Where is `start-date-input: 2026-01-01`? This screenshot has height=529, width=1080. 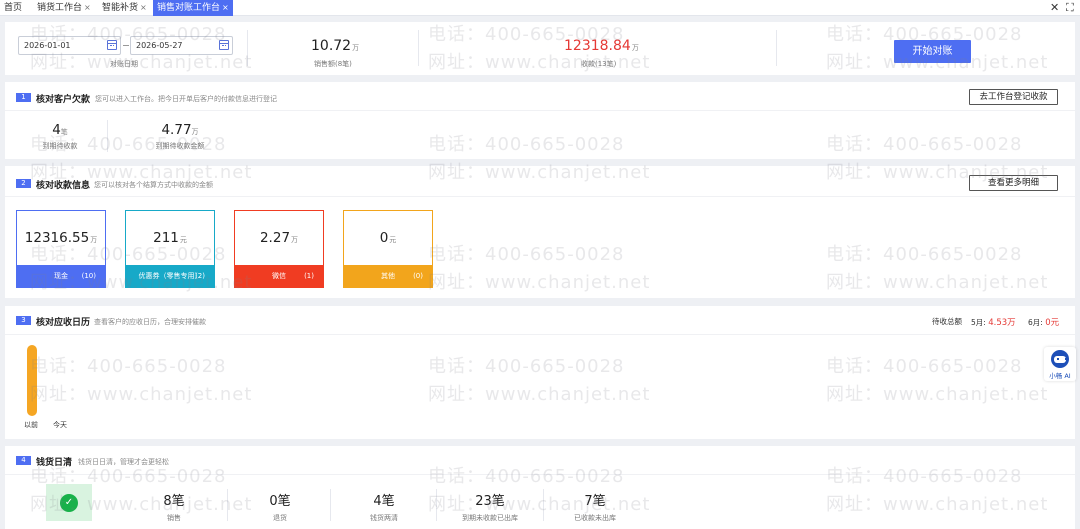
start-date-input: 2026-01-01 is located at coordinates (69, 45).